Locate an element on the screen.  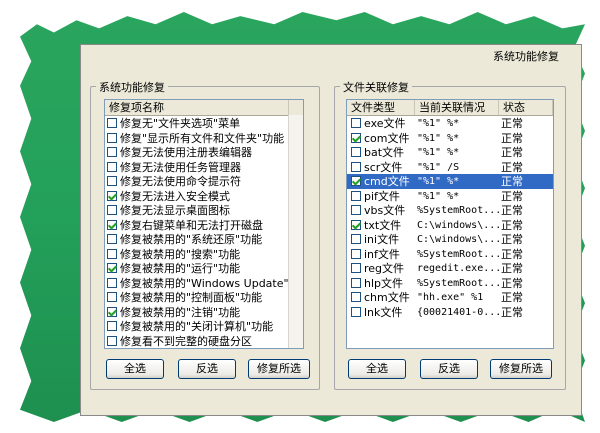
table-row: bat文件 "%1" %* 正常 is located at coordinates (450, 152).